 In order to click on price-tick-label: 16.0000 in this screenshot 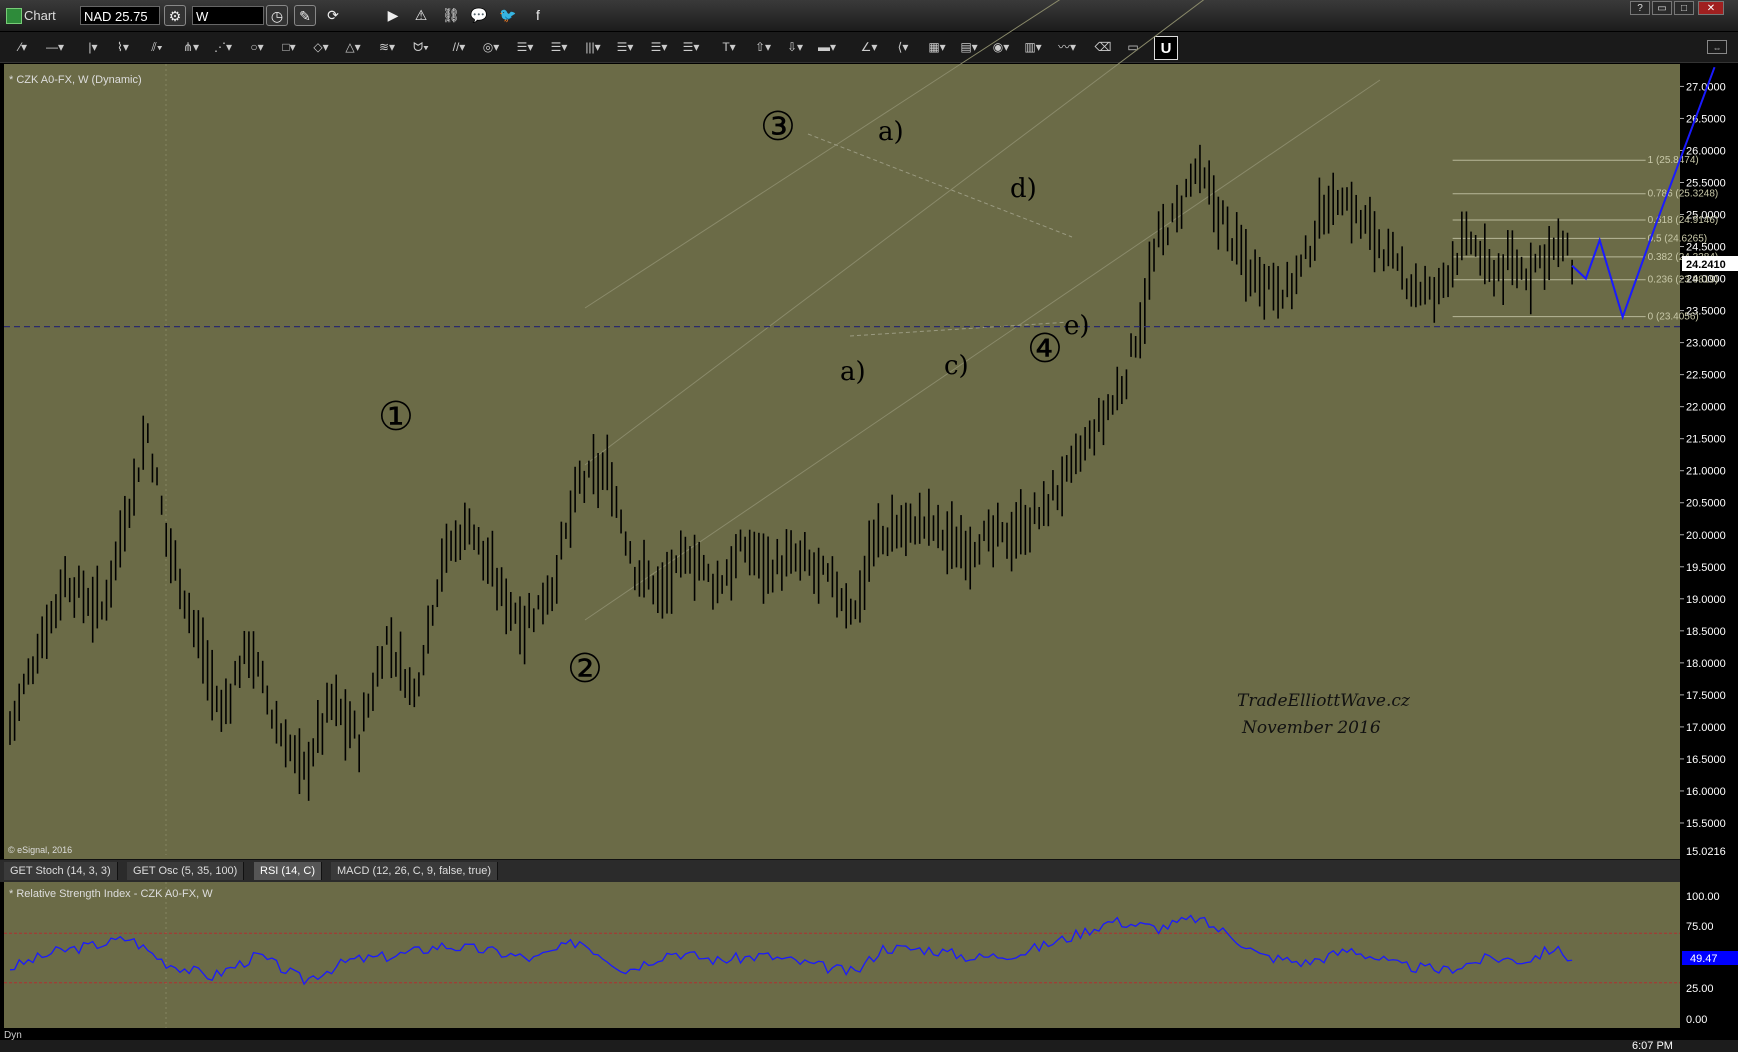, I will do `click(1706, 792)`.